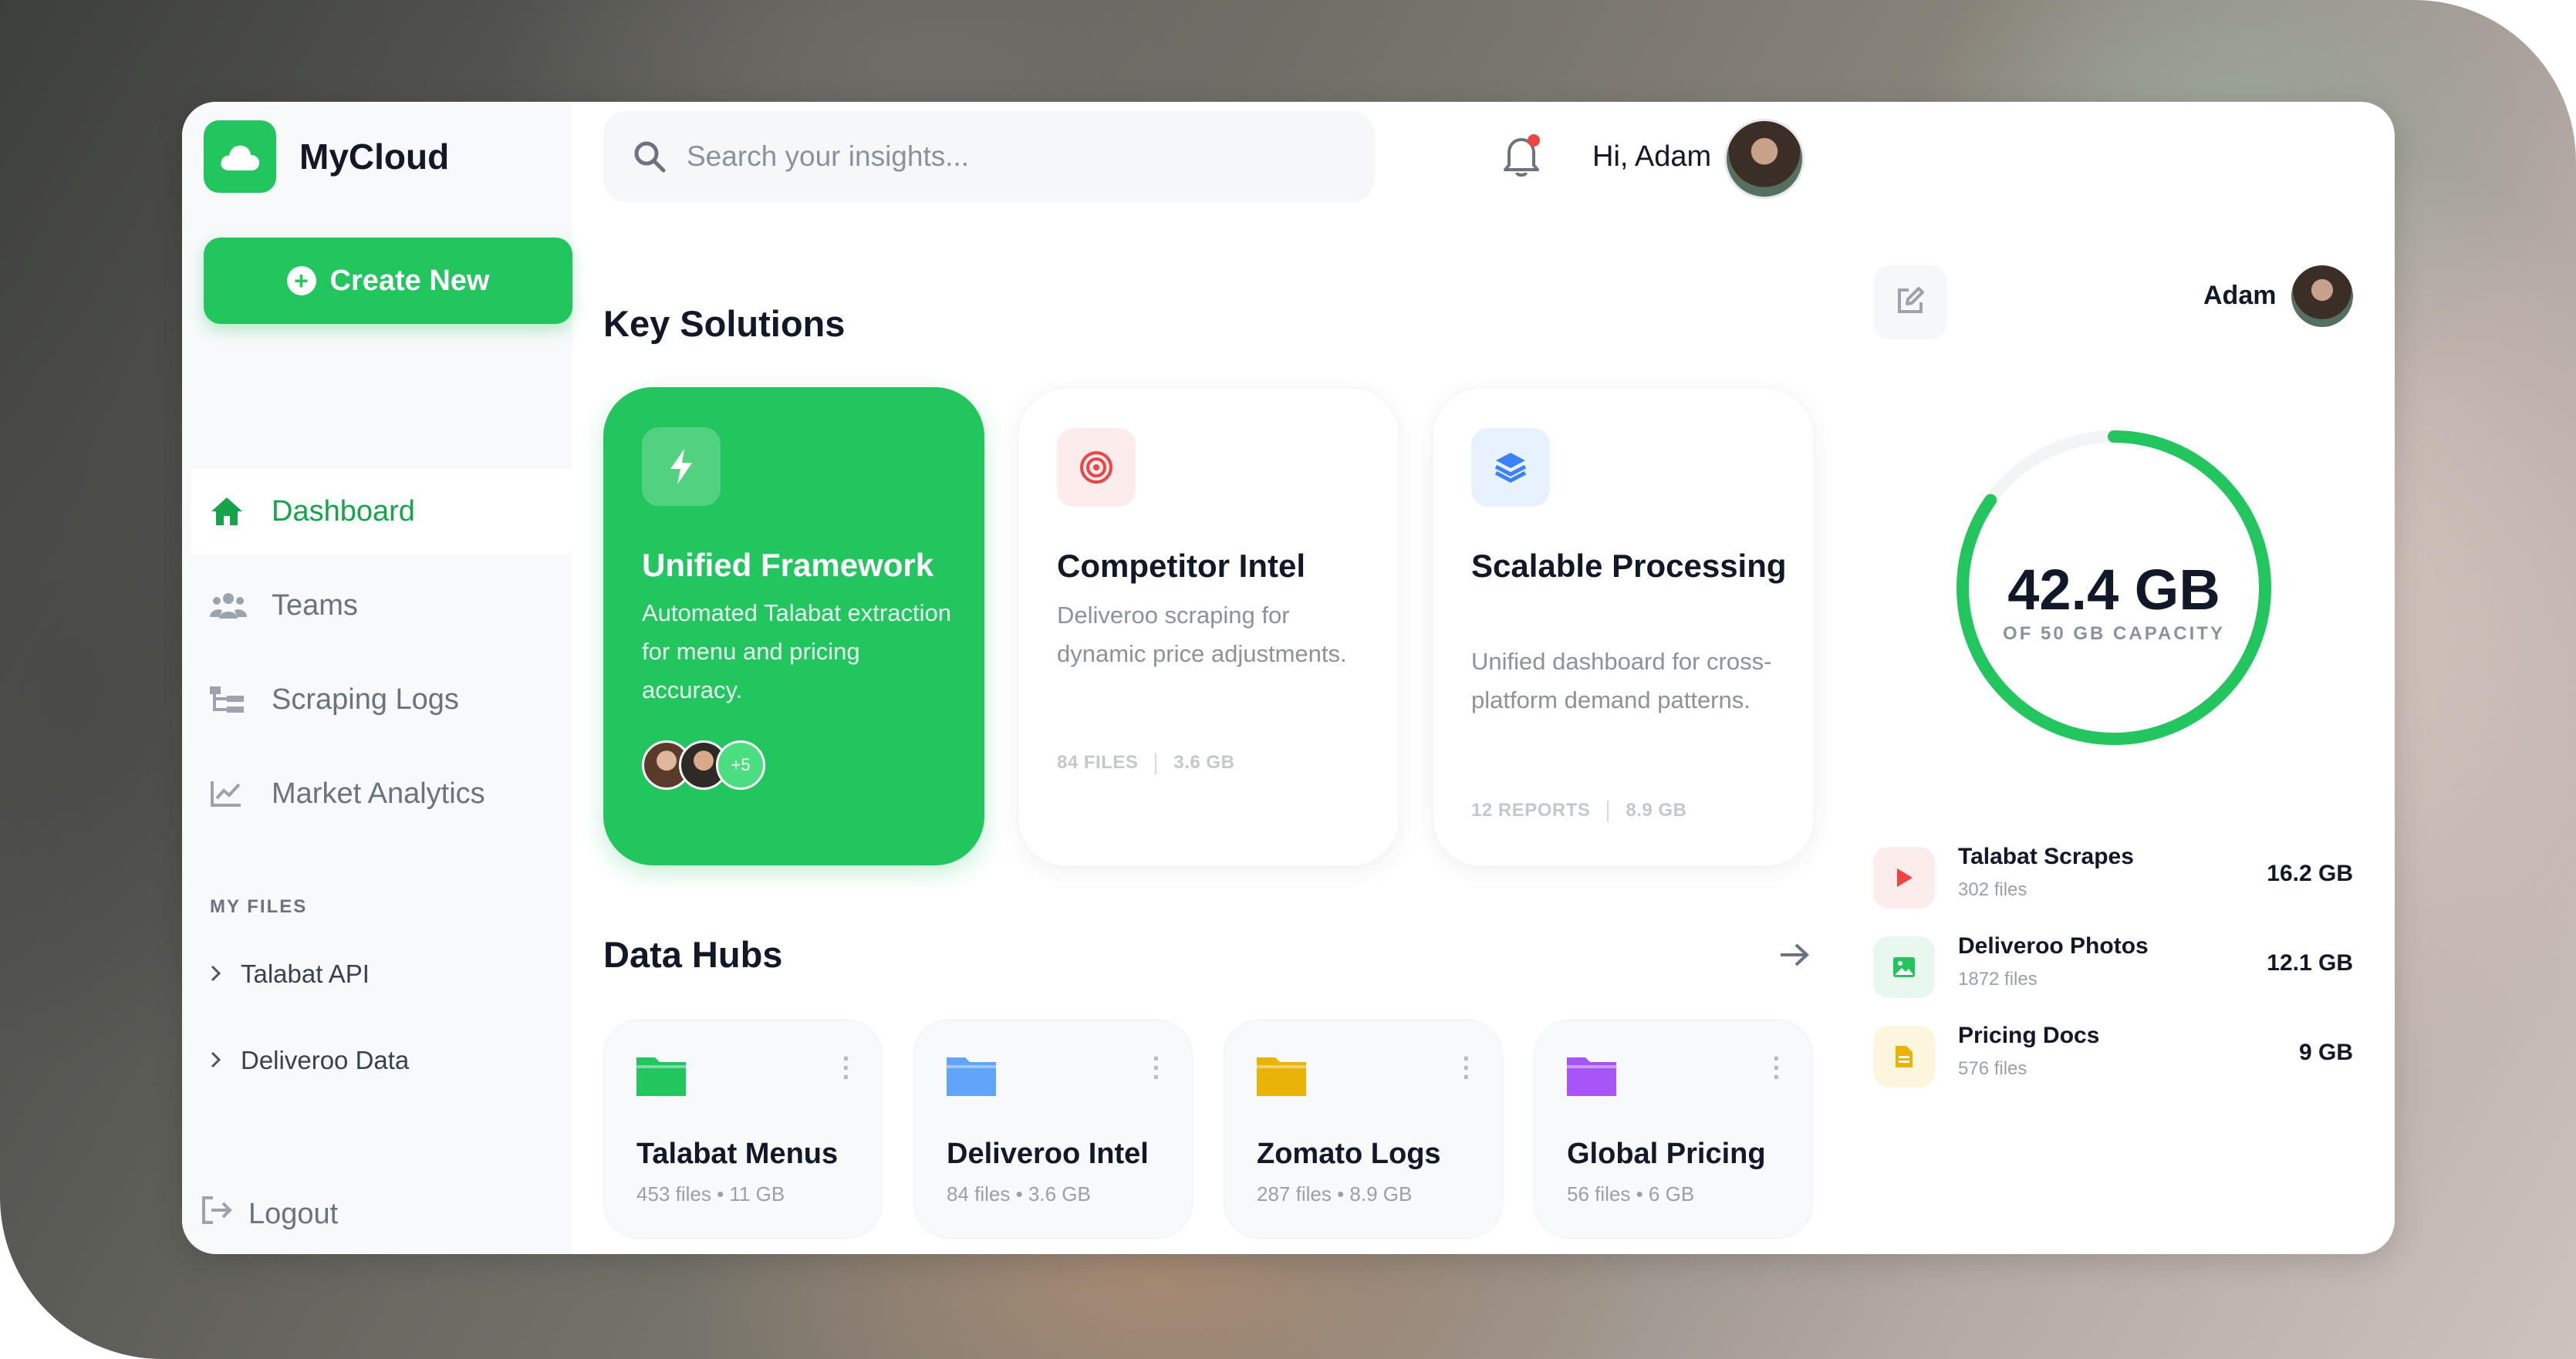 Image resolution: width=2576 pixels, height=1359 pixels. Describe the element at coordinates (1764, 159) in the screenshot. I see `user-avatar` at that location.